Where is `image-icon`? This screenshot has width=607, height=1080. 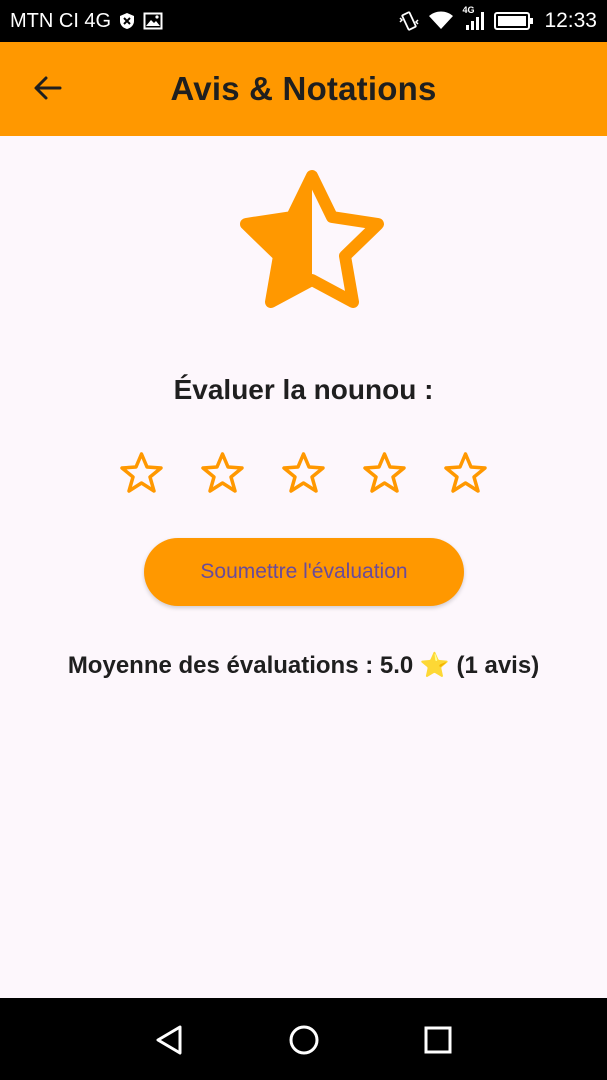
image-icon is located at coordinates (153, 21).